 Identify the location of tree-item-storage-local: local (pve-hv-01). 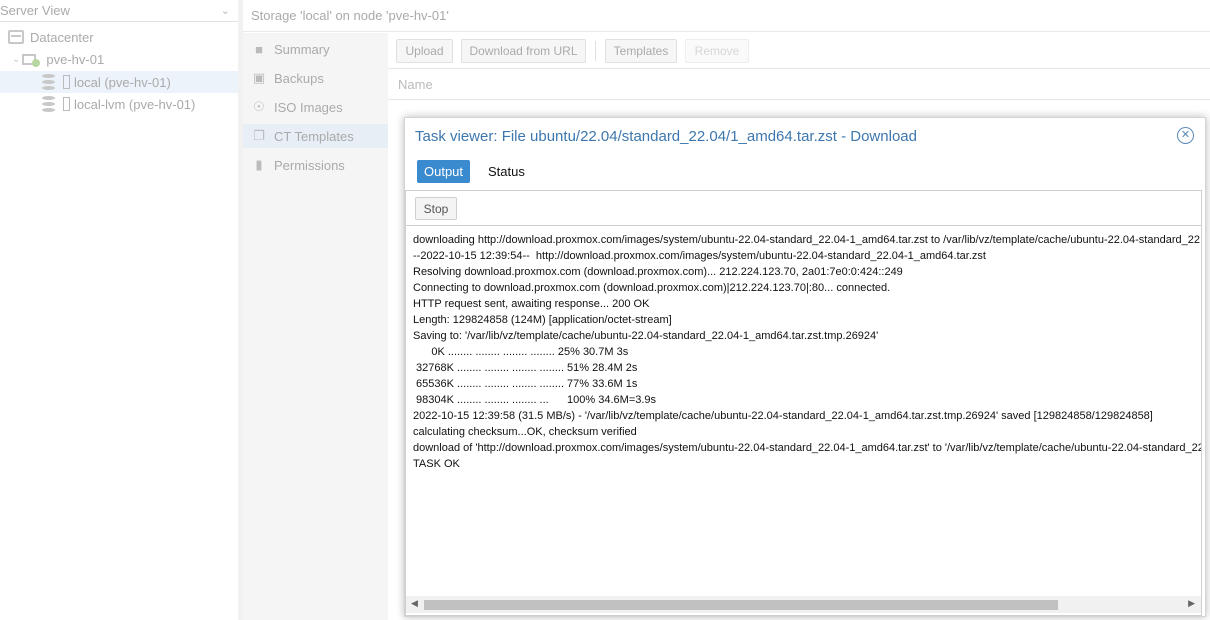
(119, 82).